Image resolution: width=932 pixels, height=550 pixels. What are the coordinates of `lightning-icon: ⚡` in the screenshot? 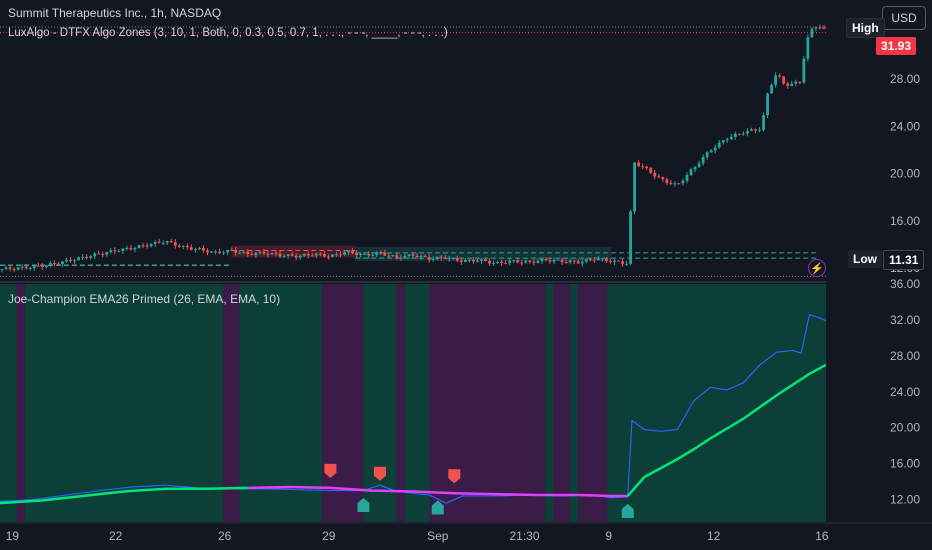 It's located at (817, 268).